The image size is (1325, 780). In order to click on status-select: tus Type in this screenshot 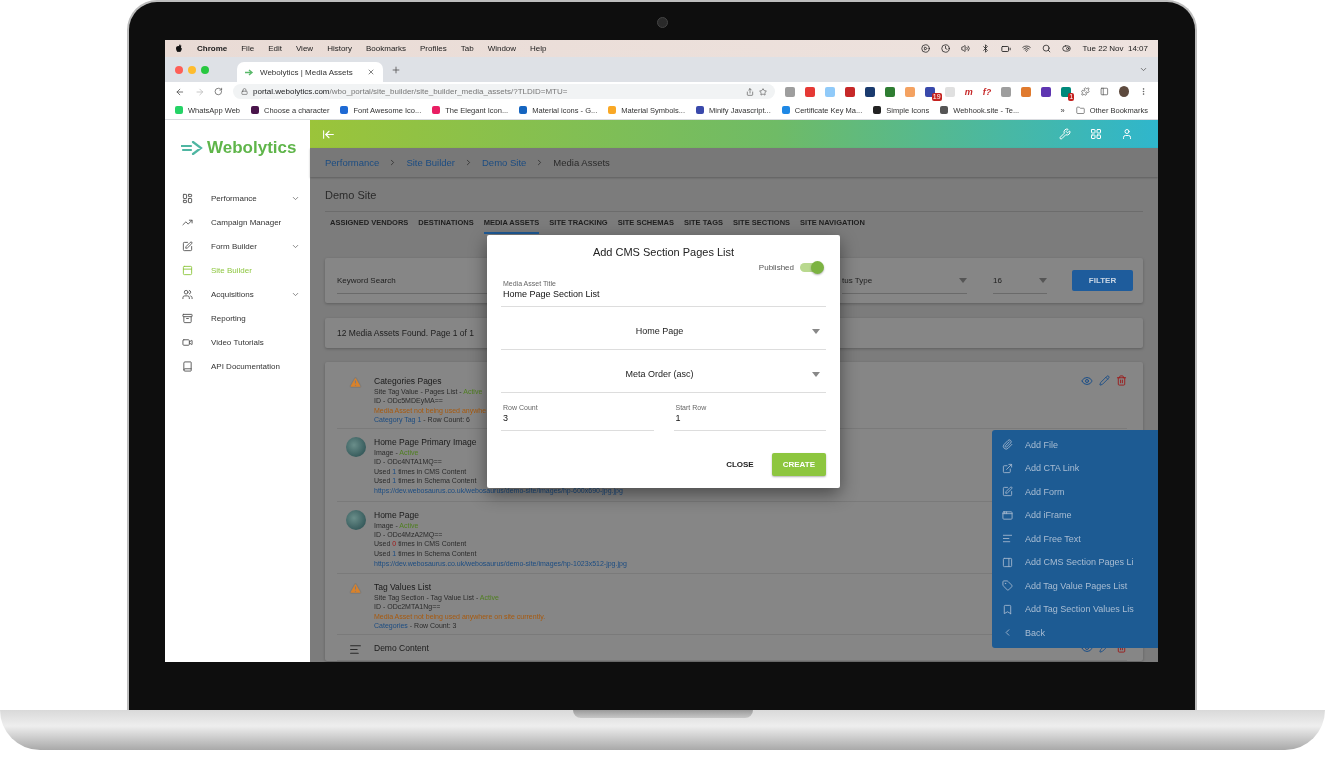, I will do `click(904, 280)`.